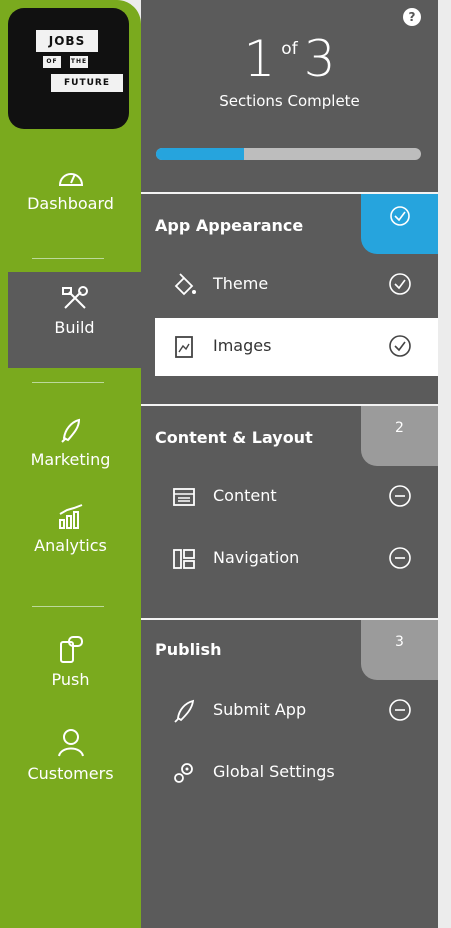  What do you see at coordinates (52, 62) in the screenshot?
I see `logo-line-2a: OF` at bounding box center [52, 62].